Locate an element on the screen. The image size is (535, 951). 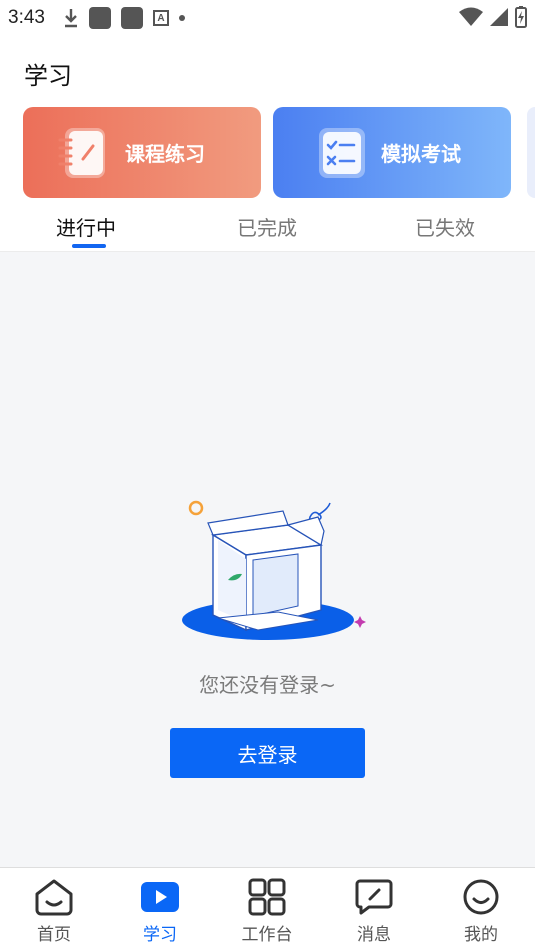
a-badge-icon: A is located at coordinates (160, 18).